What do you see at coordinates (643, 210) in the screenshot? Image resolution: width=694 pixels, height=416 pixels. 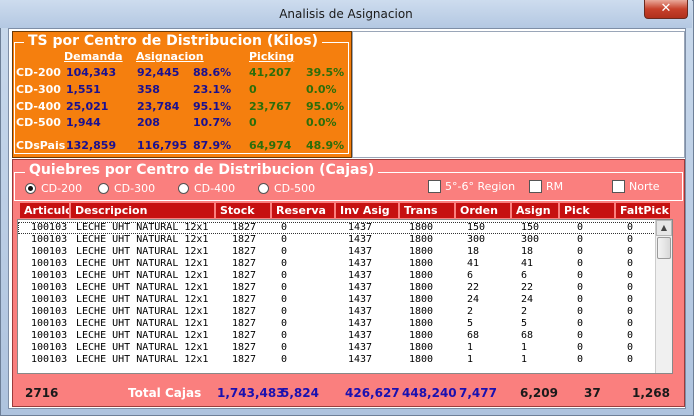 I see `column-header-faltpick: FaltPick` at bounding box center [643, 210].